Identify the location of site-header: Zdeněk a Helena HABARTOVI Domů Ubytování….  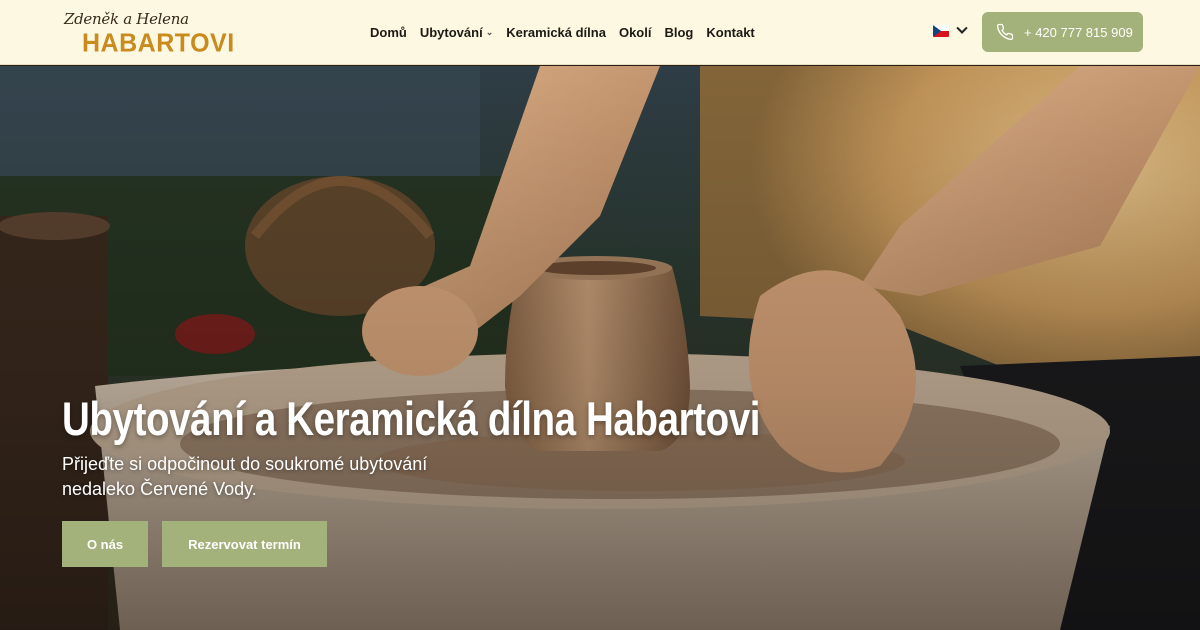
(600, 32).